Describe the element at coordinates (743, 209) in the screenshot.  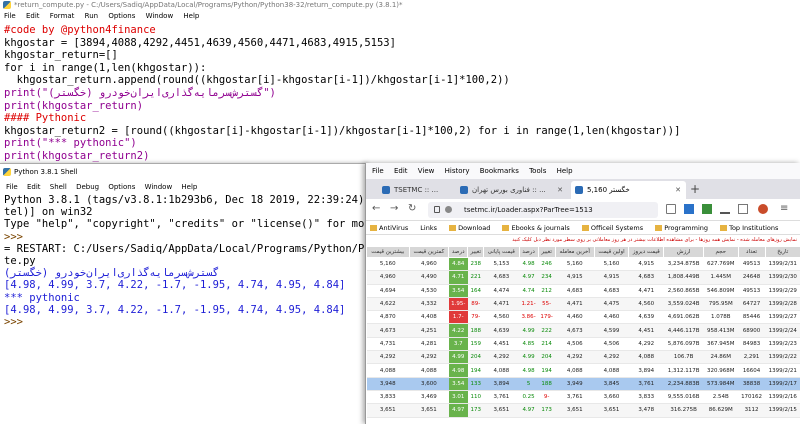
I see `sidebar-icon` at that location.